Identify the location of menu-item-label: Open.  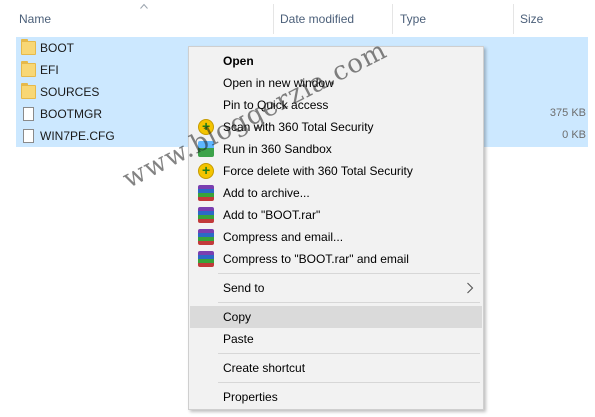
(238, 61).